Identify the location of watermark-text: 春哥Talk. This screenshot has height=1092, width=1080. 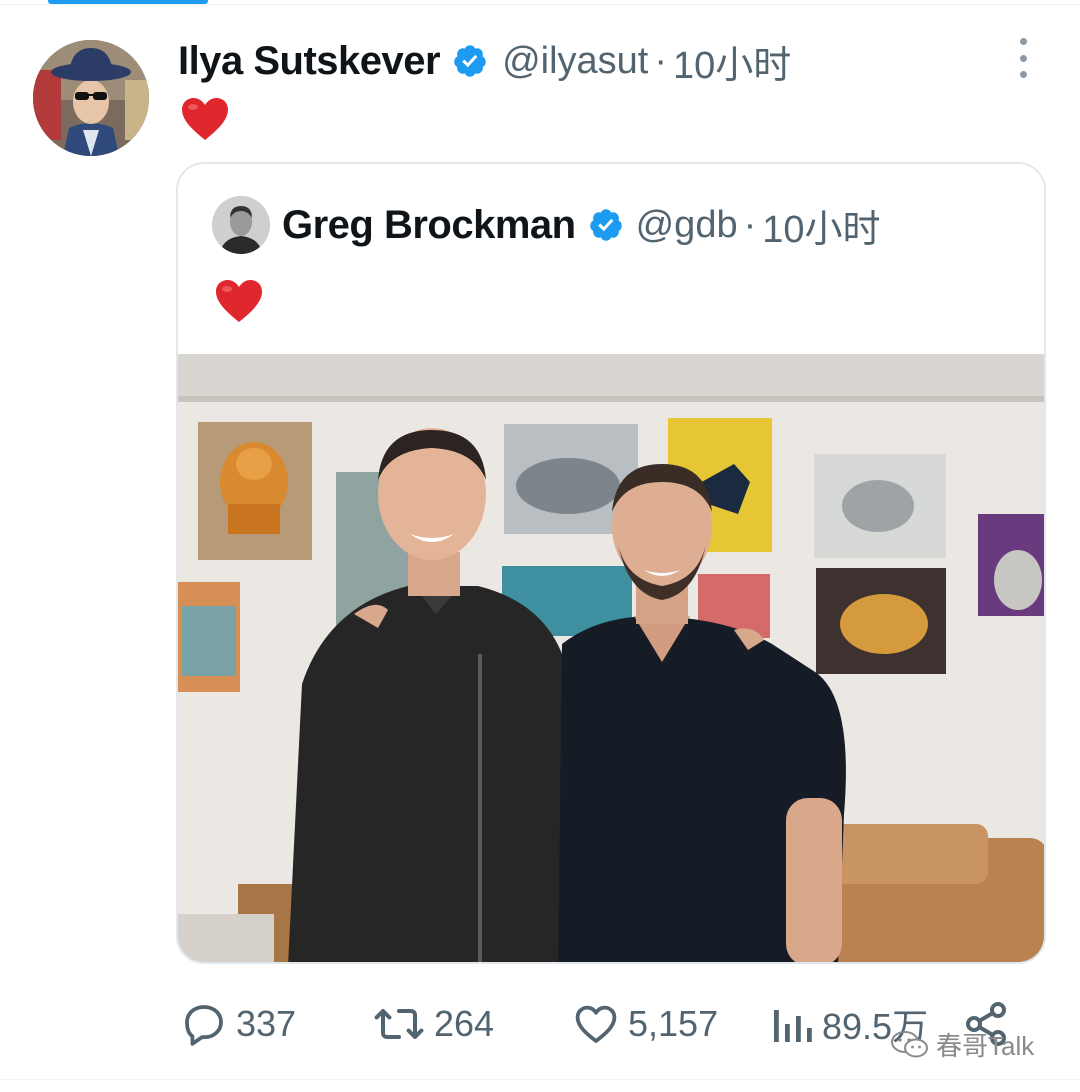
(985, 1046).